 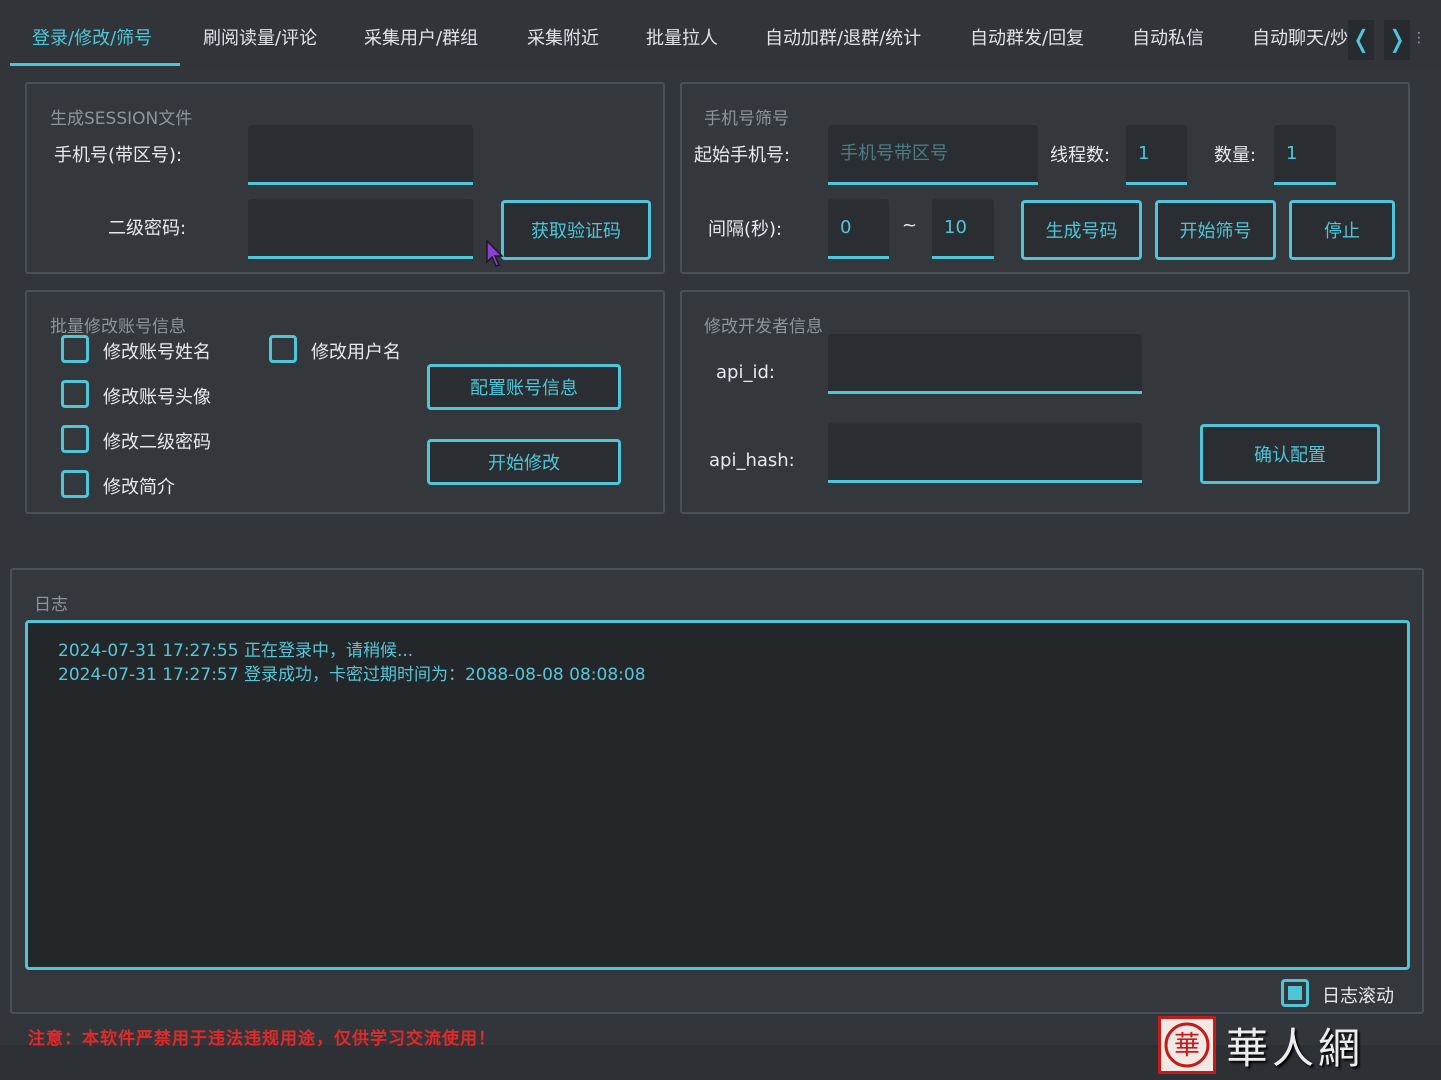 I want to click on active-tab-indicator, so click(x=95, y=64).